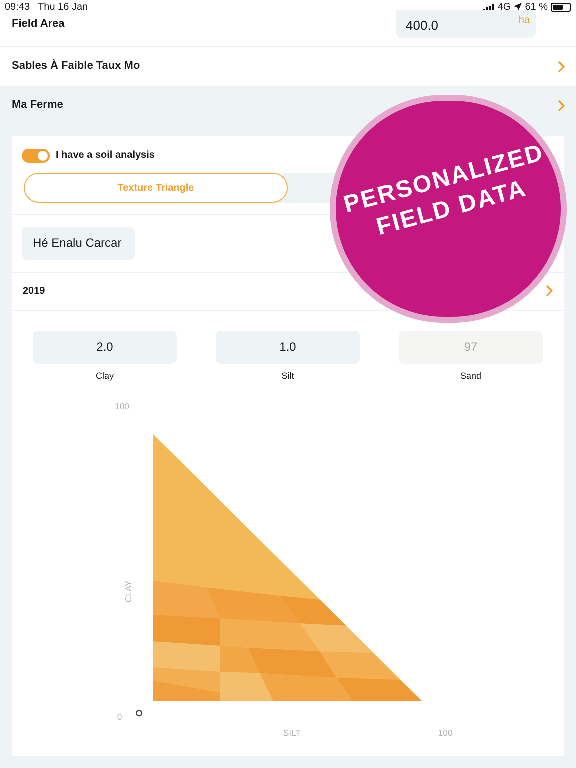 Image resolution: width=576 pixels, height=768 pixels. Describe the element at coordinates (518, 7) in the screenshot. I see `location-arrow-icon` at that location.